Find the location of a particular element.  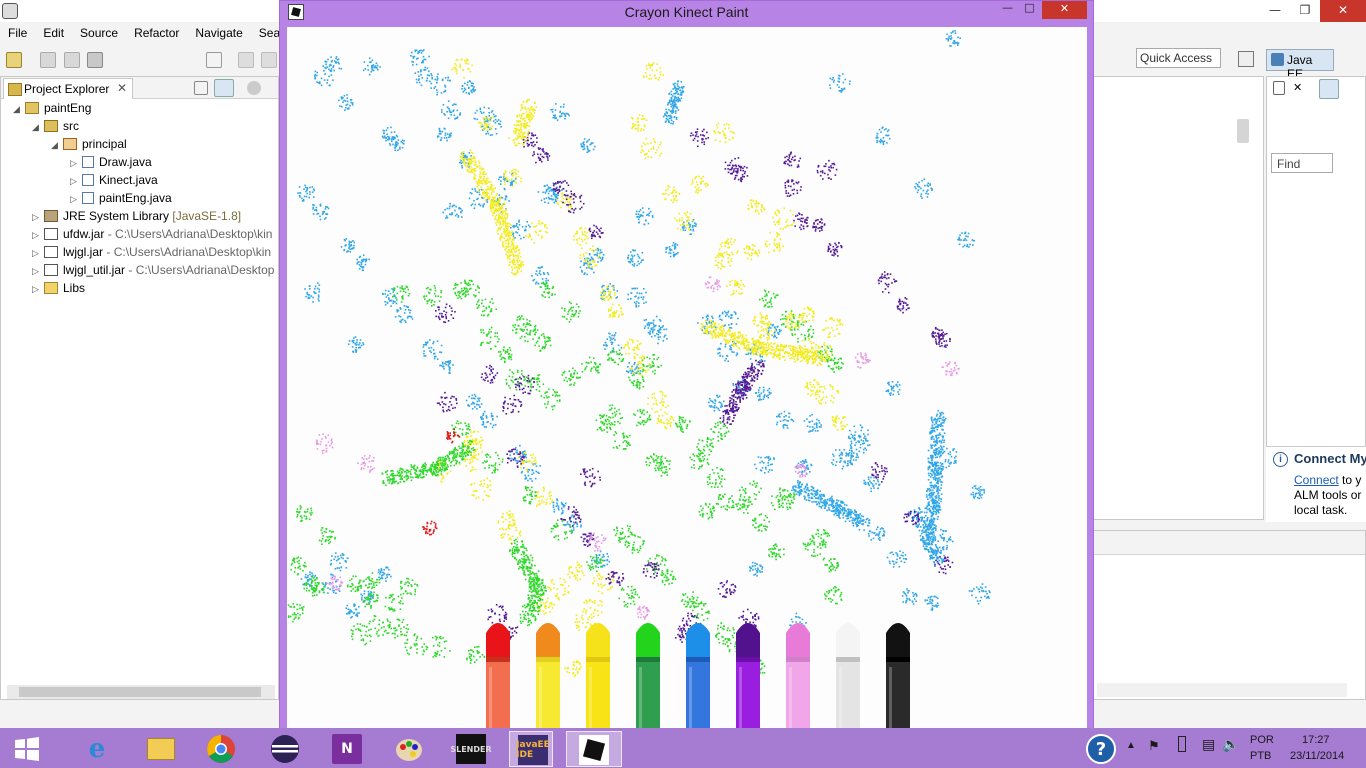

info-icon: i is located at coordinates (1280, 459).